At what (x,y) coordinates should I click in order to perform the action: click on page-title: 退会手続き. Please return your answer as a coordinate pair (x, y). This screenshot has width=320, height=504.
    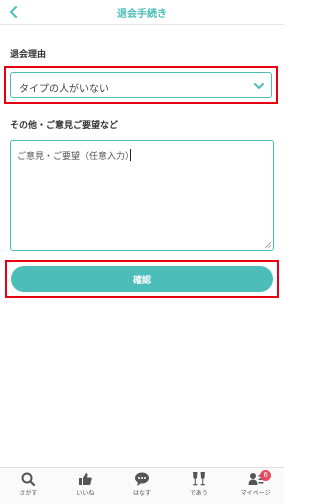
    Looking at the image, I should click on (142, 14).